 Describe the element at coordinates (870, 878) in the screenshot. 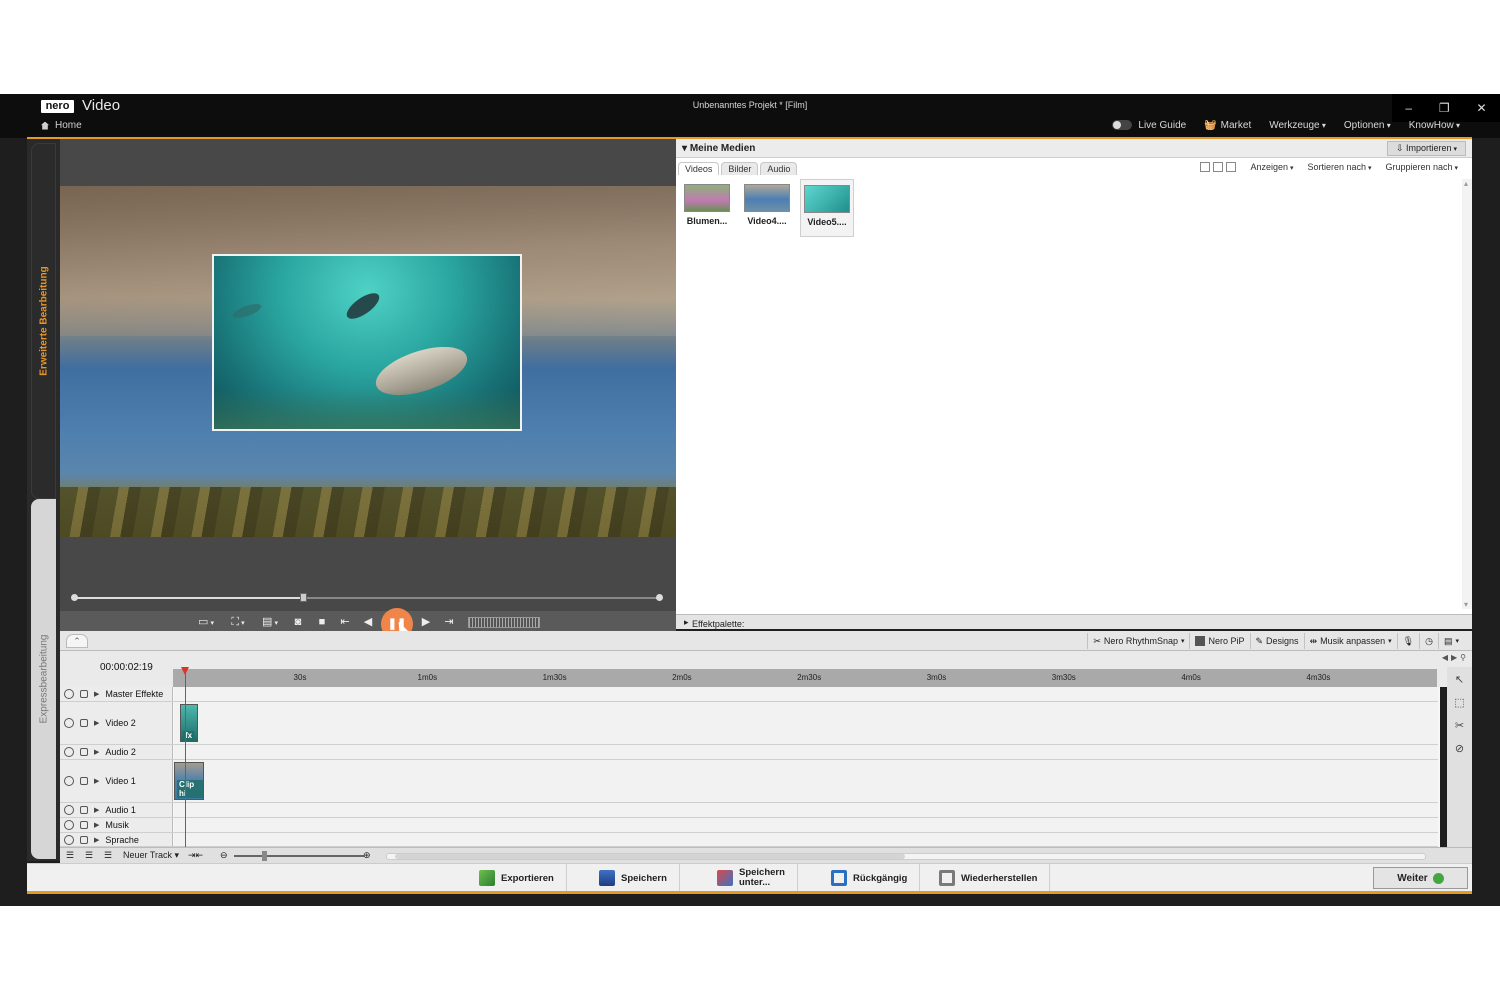

I see `undo-button: Rückgängig` at that location.